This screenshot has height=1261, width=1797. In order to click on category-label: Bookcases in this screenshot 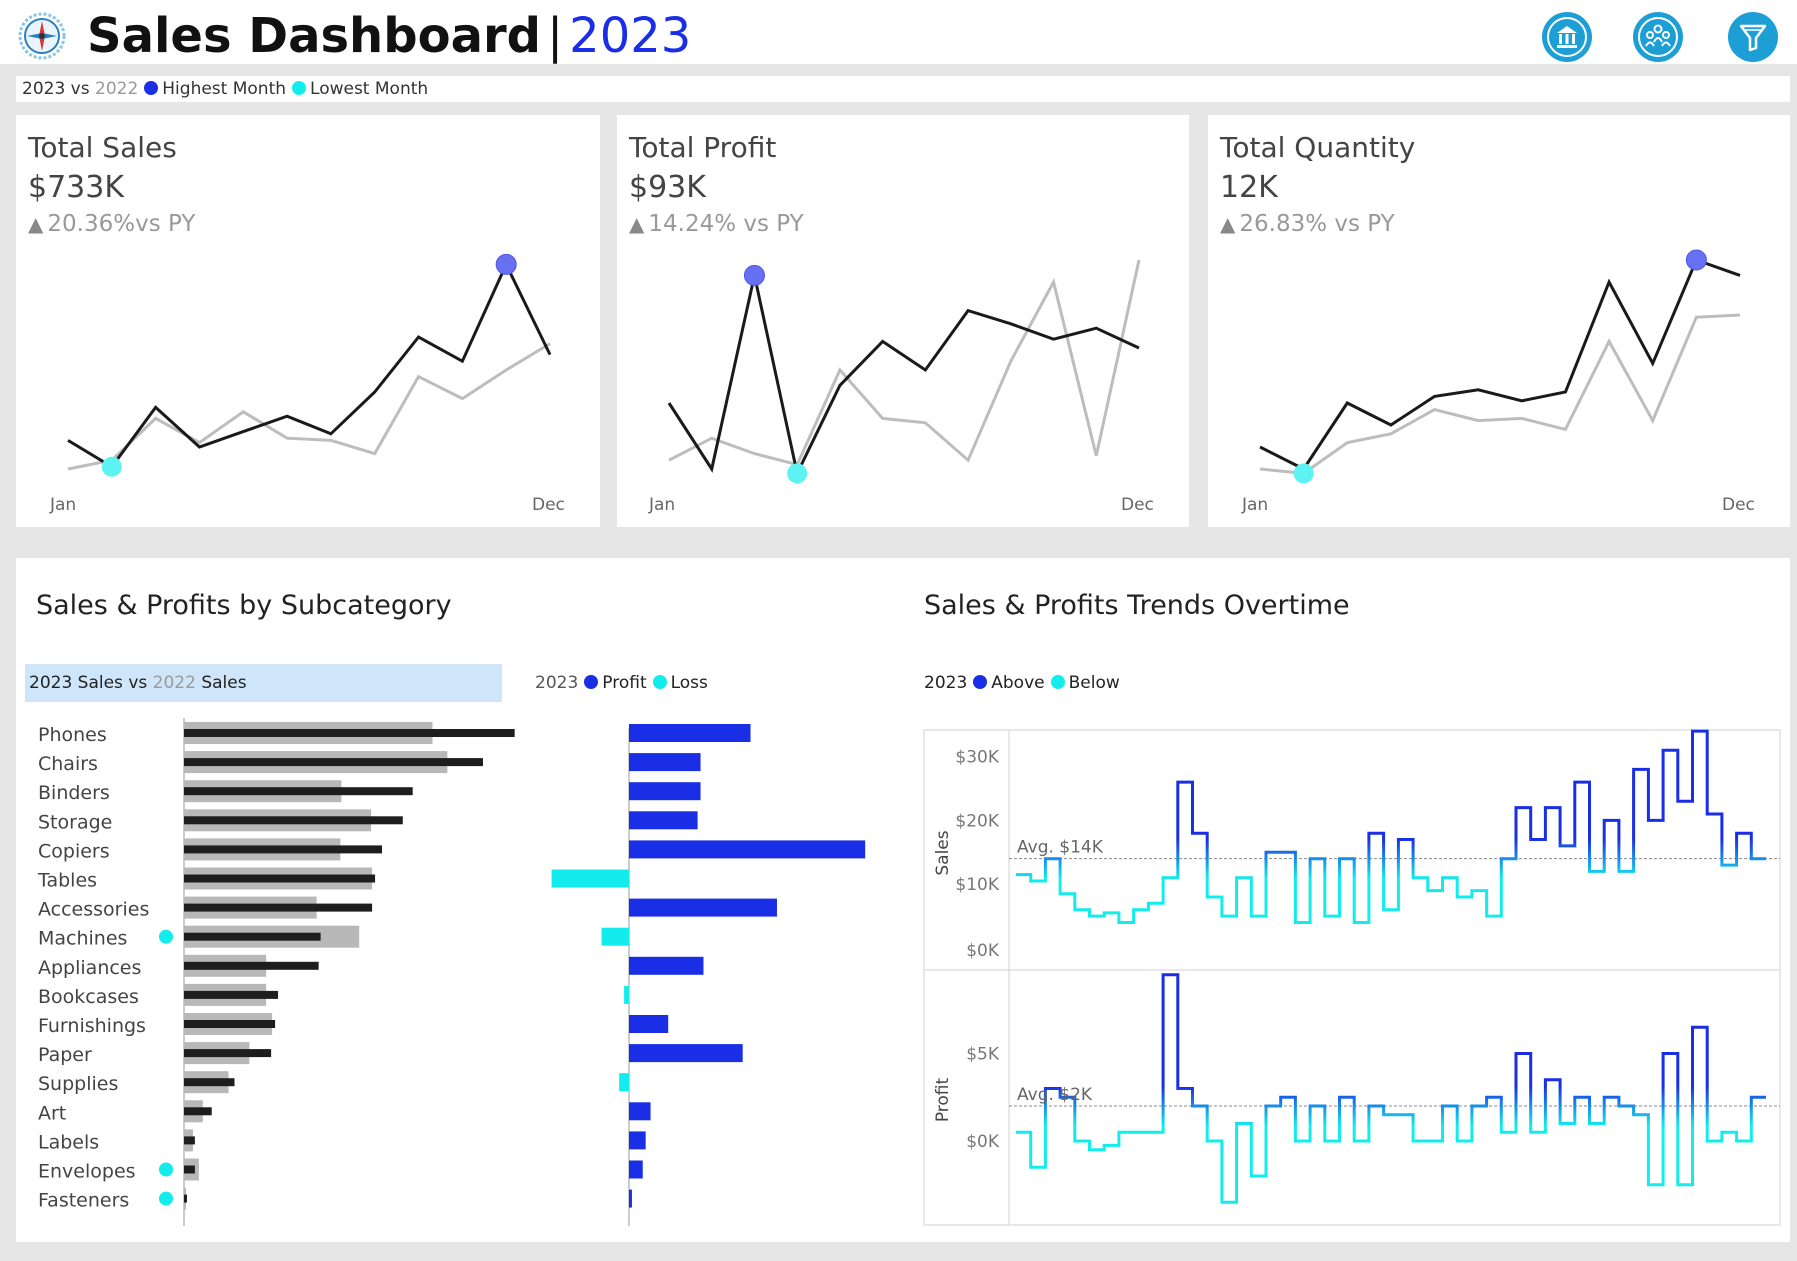, I will do `click(88, 997)`.